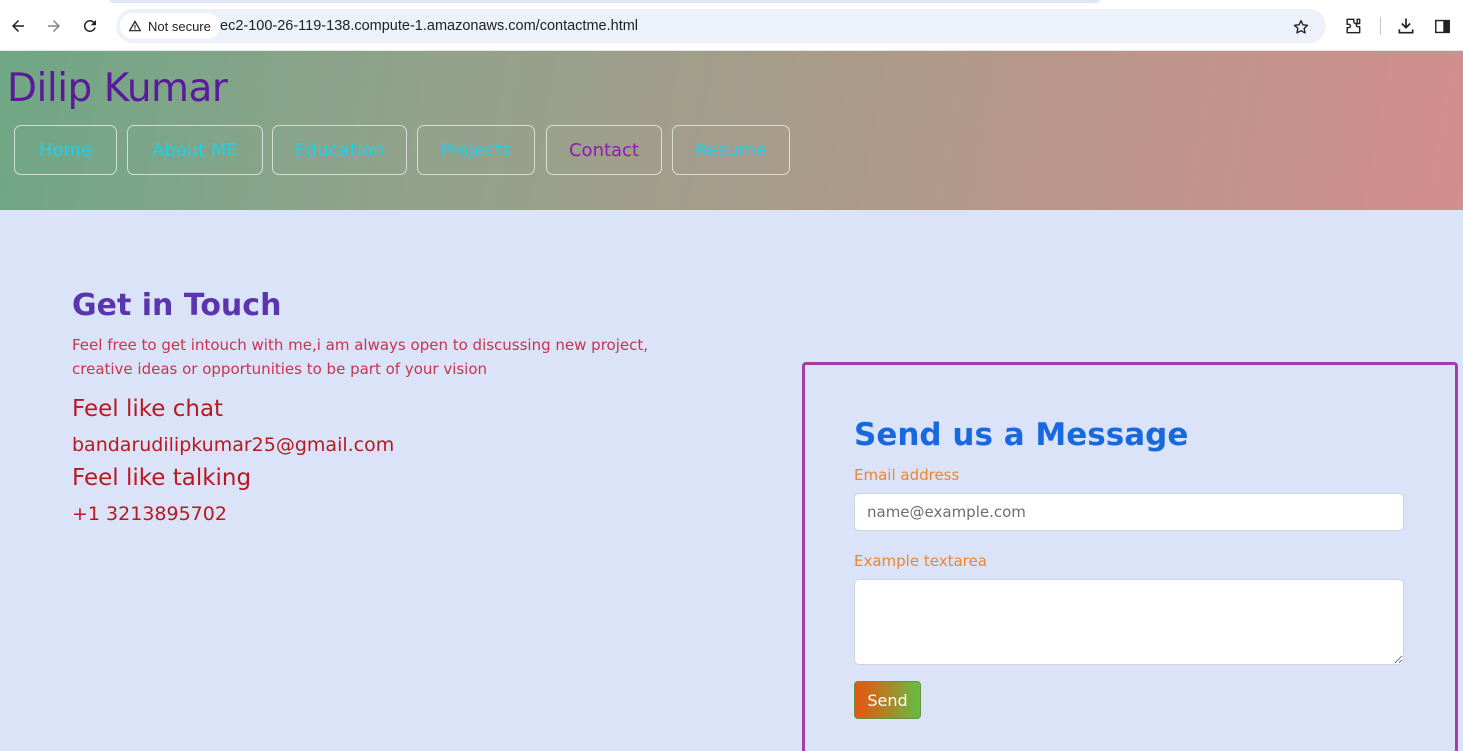 This screenshot has width=1463, height=751. What do you see at coordinates (887, 700) in the screenshot?
I see `send-button: Send` at bounding box center [887, 700].